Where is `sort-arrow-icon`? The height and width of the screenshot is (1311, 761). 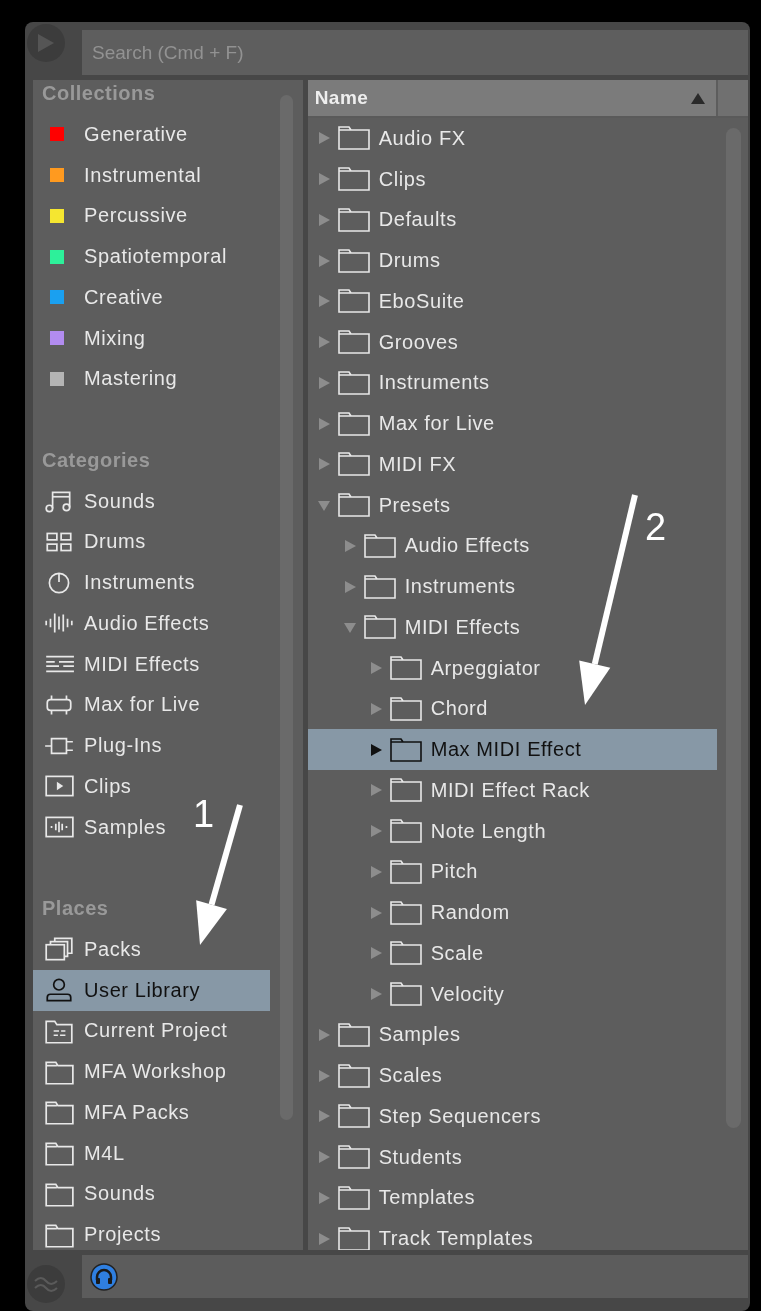 sort-arrow-icon is located at coordinates (698, 98).